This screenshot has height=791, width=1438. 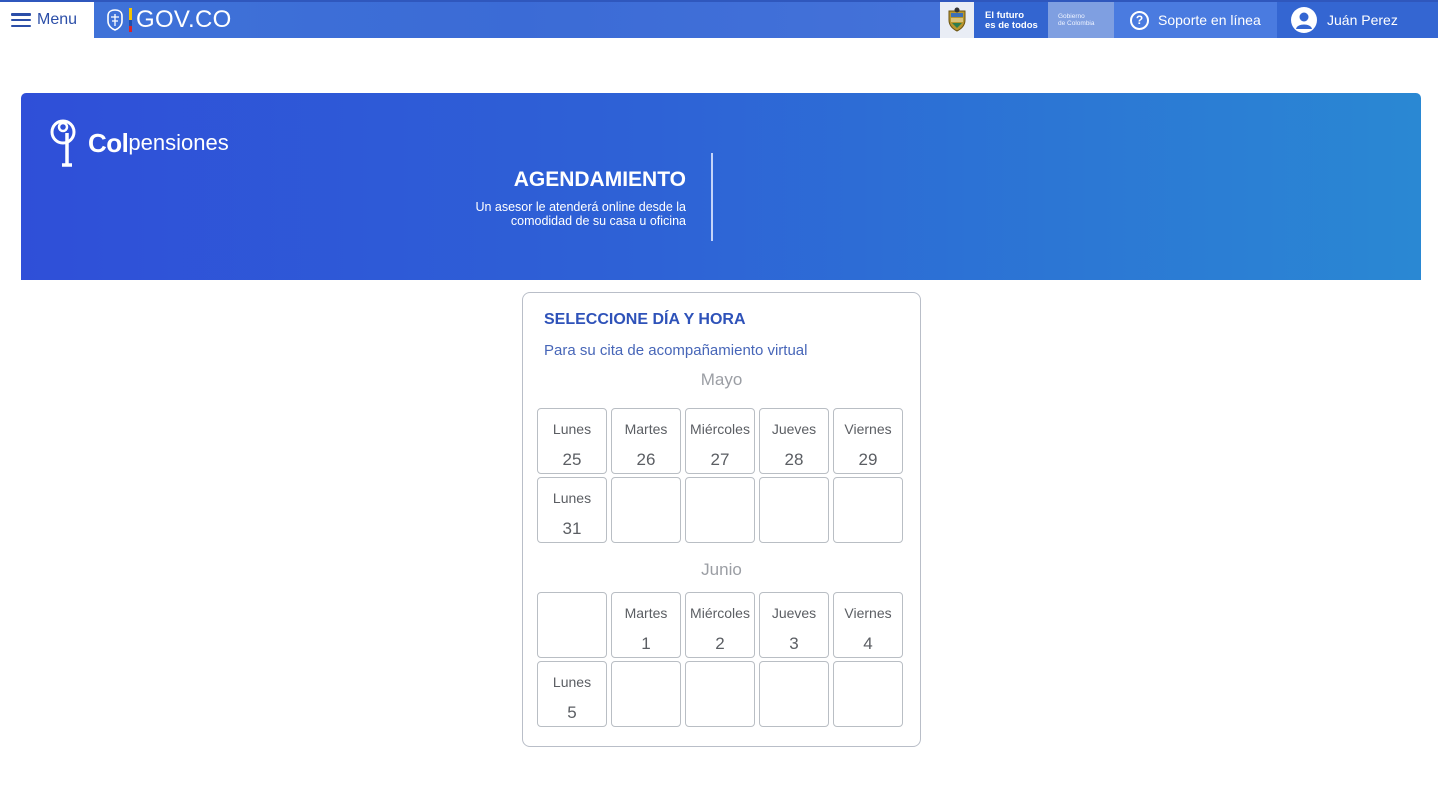 I want to click on colombia-shield-icon, so click(x=115, y=20).